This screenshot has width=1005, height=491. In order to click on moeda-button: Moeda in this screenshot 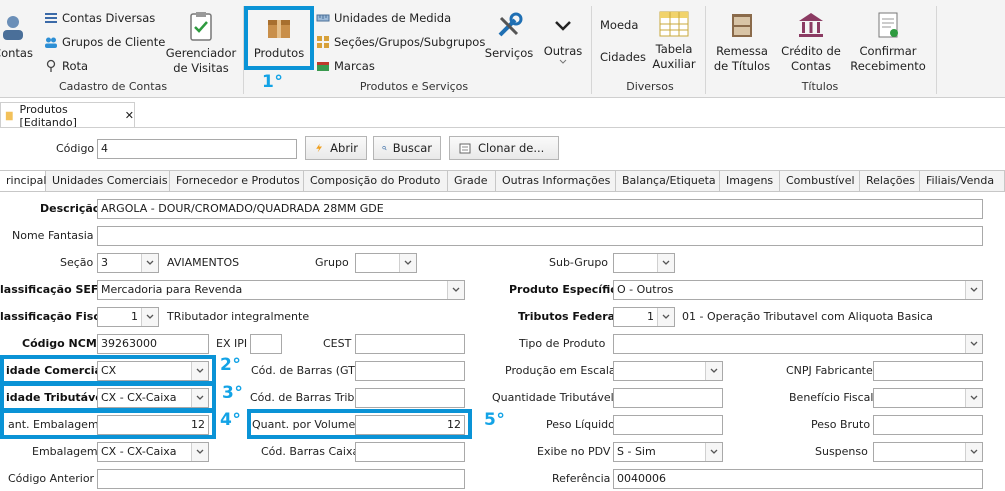, I will do `click(619, 25)`.